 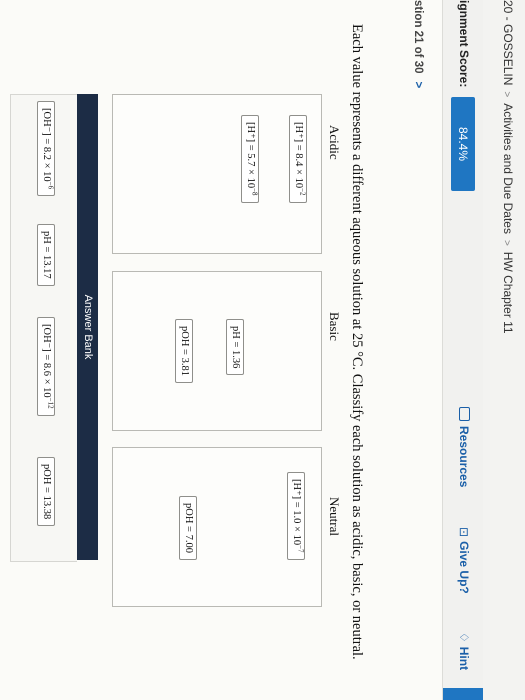 What do you see at coordinates (298, 159) in the screenshot?
I see `answer-tile: [H⁺] = 8.4 × 10−2` at bounding box center [298, 159].